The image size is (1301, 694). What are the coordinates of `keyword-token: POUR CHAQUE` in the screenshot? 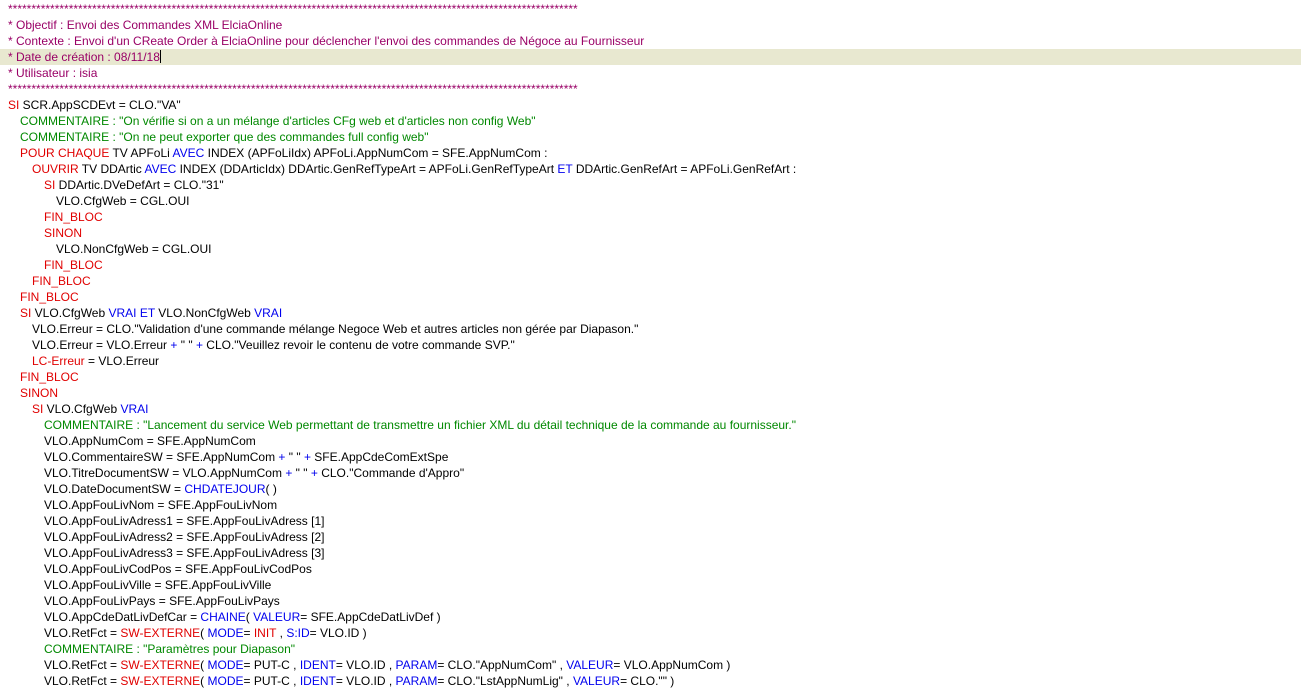 It's located at (65, 153).